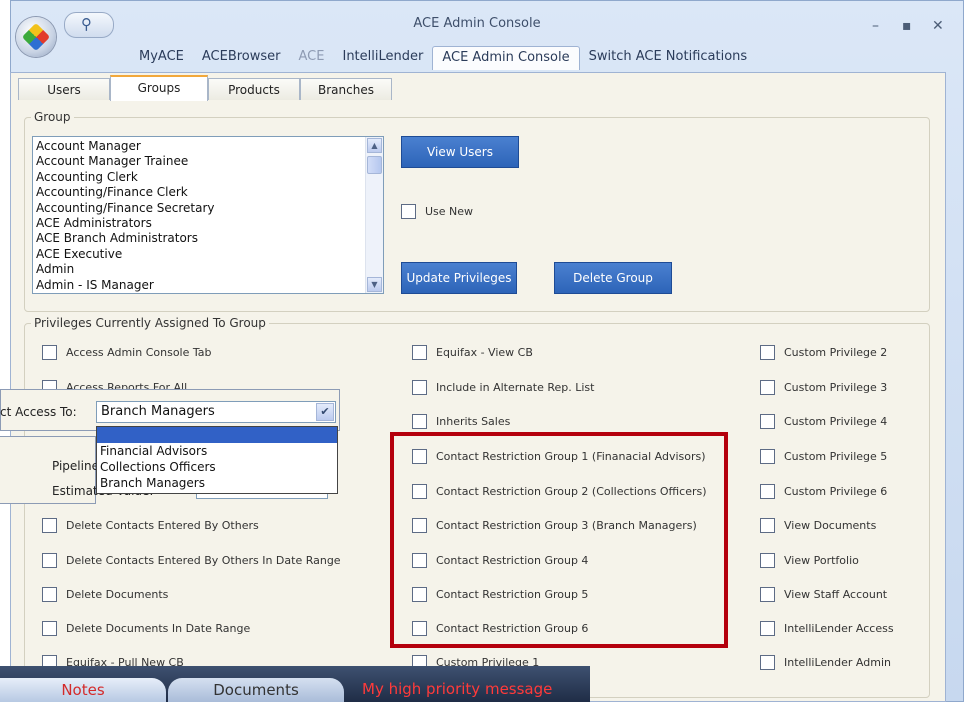  I want to click on privilege-label: Access Admin Console Tab, so click(139, 352).